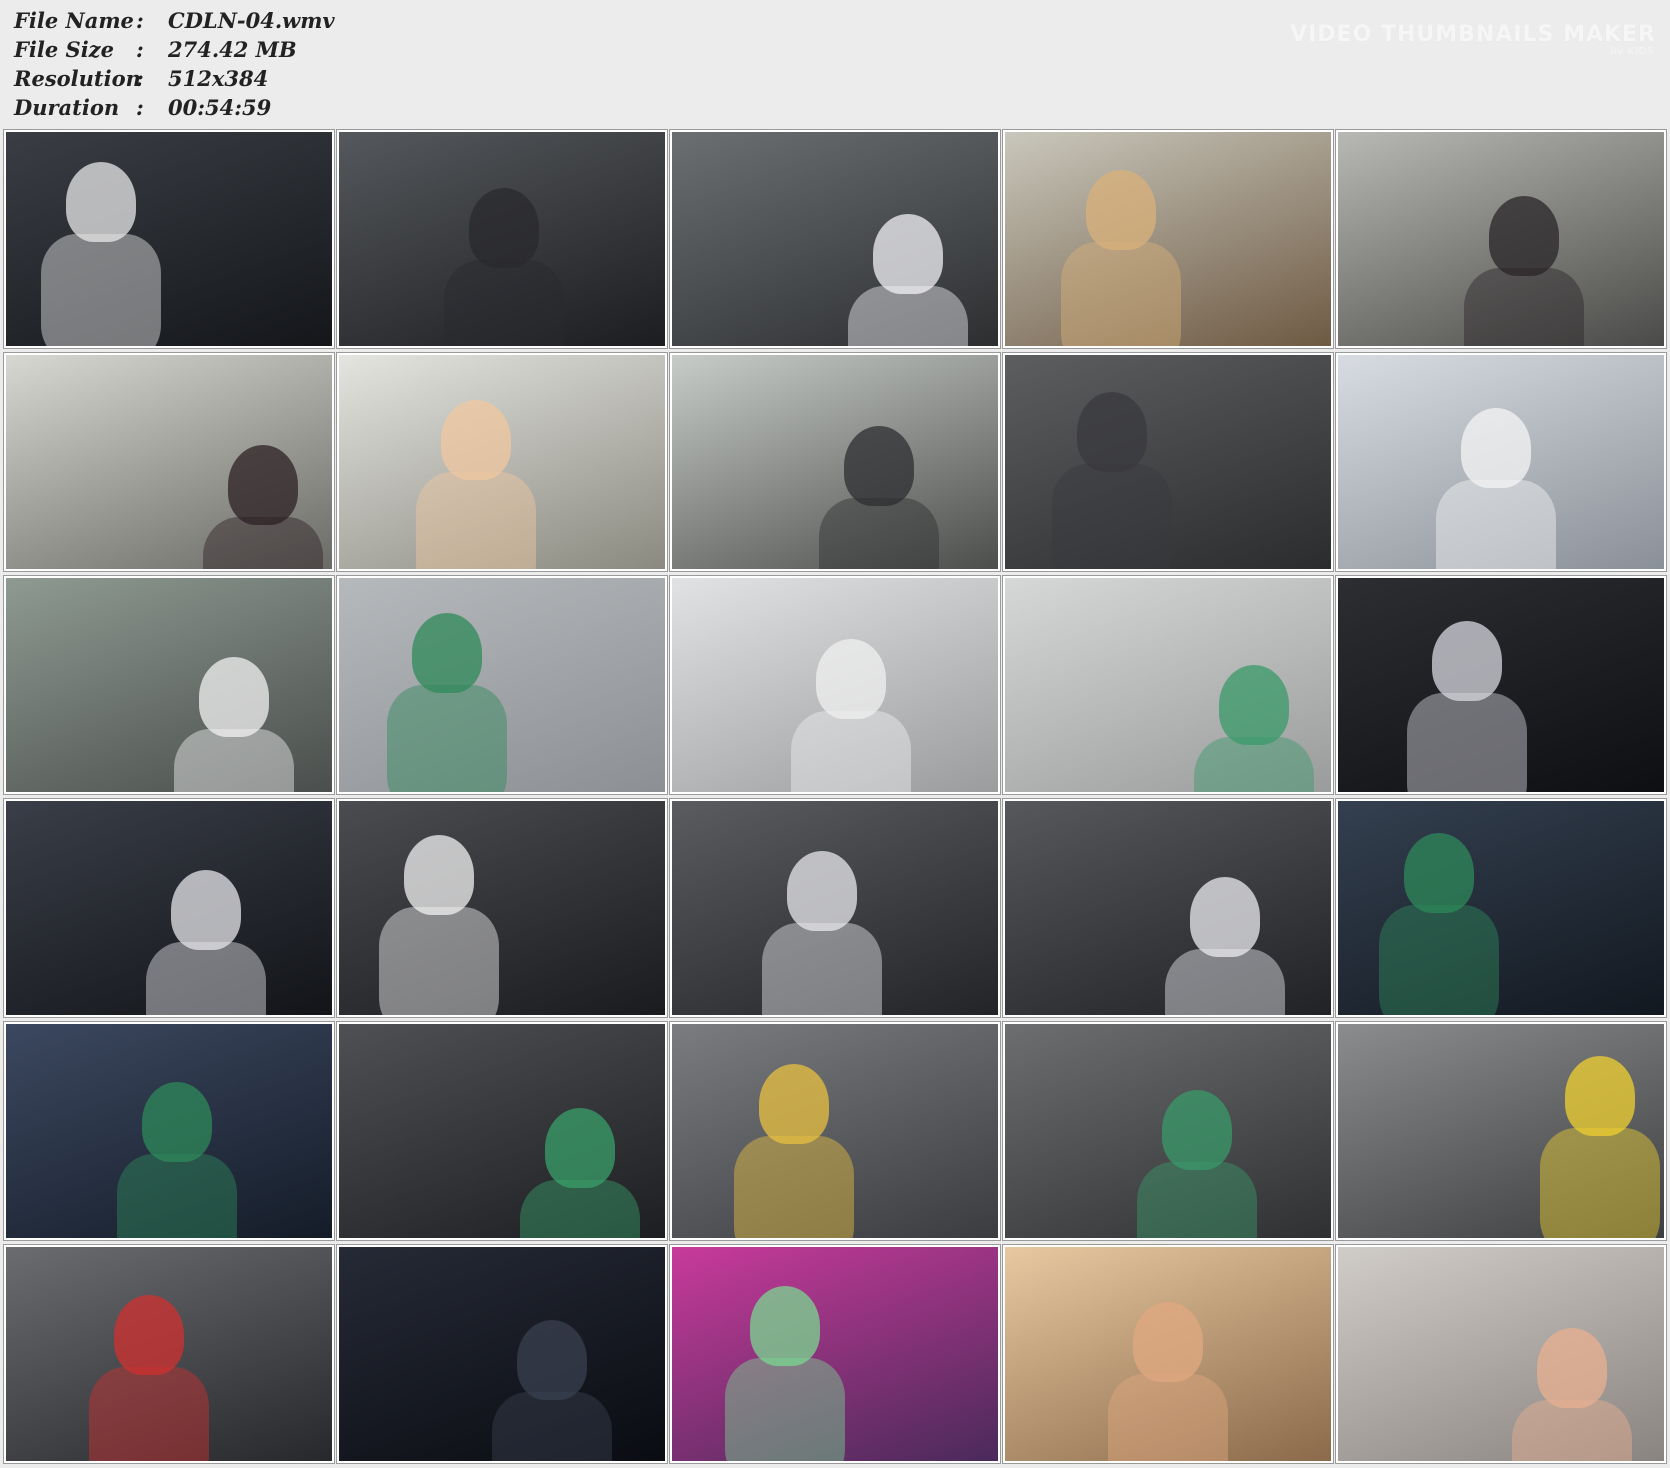 This screenshot has width=1670, height=1468. I want to click on resolution-value: 512x384, so click(218, 78).